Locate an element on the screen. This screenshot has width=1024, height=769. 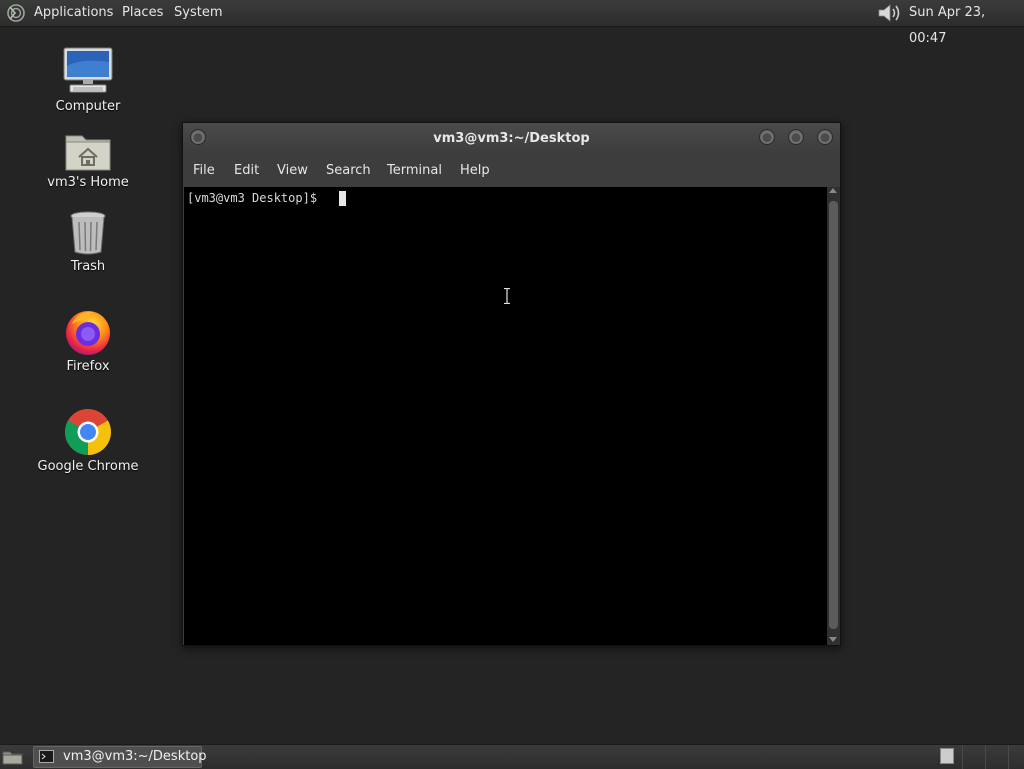
vertical-scrollbar is located at coordinates (833, 416).